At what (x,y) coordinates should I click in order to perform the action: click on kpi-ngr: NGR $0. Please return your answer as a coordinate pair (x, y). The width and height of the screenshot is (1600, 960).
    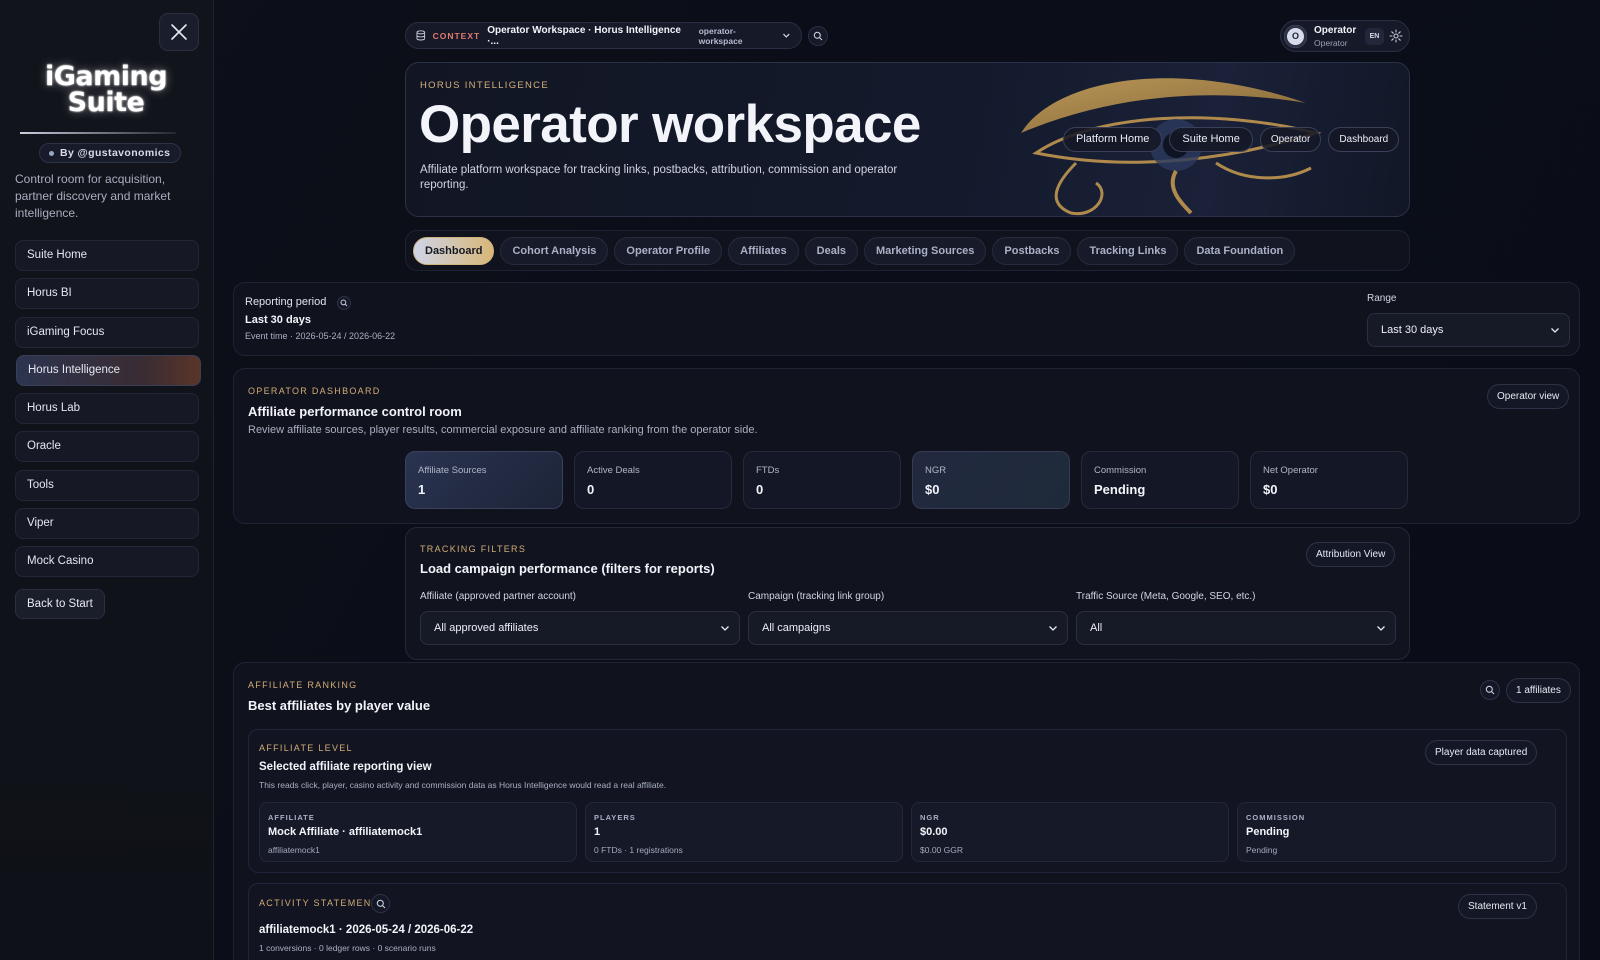
    Looking at the image, I should click on (991, 480).